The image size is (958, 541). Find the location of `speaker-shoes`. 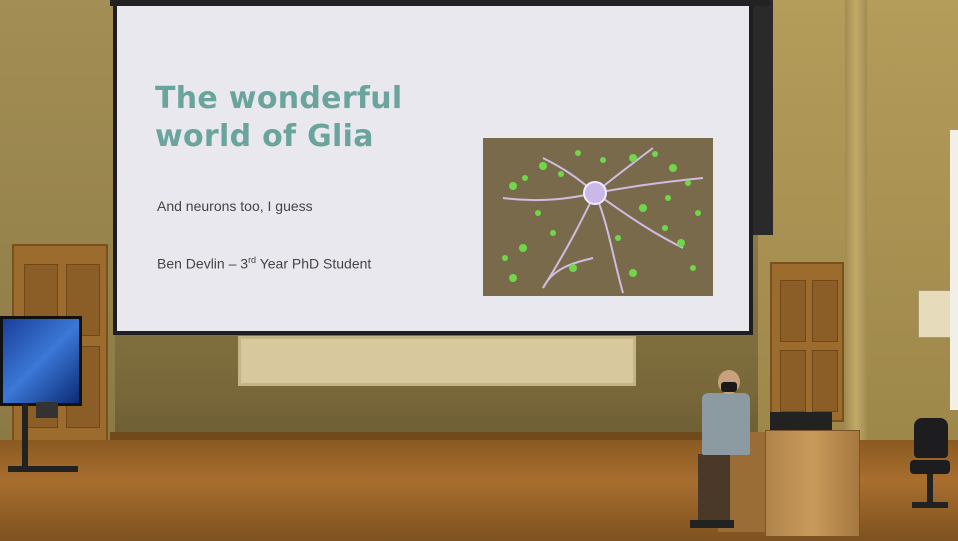

speaker-shoes is located at coordinates (712, 524).